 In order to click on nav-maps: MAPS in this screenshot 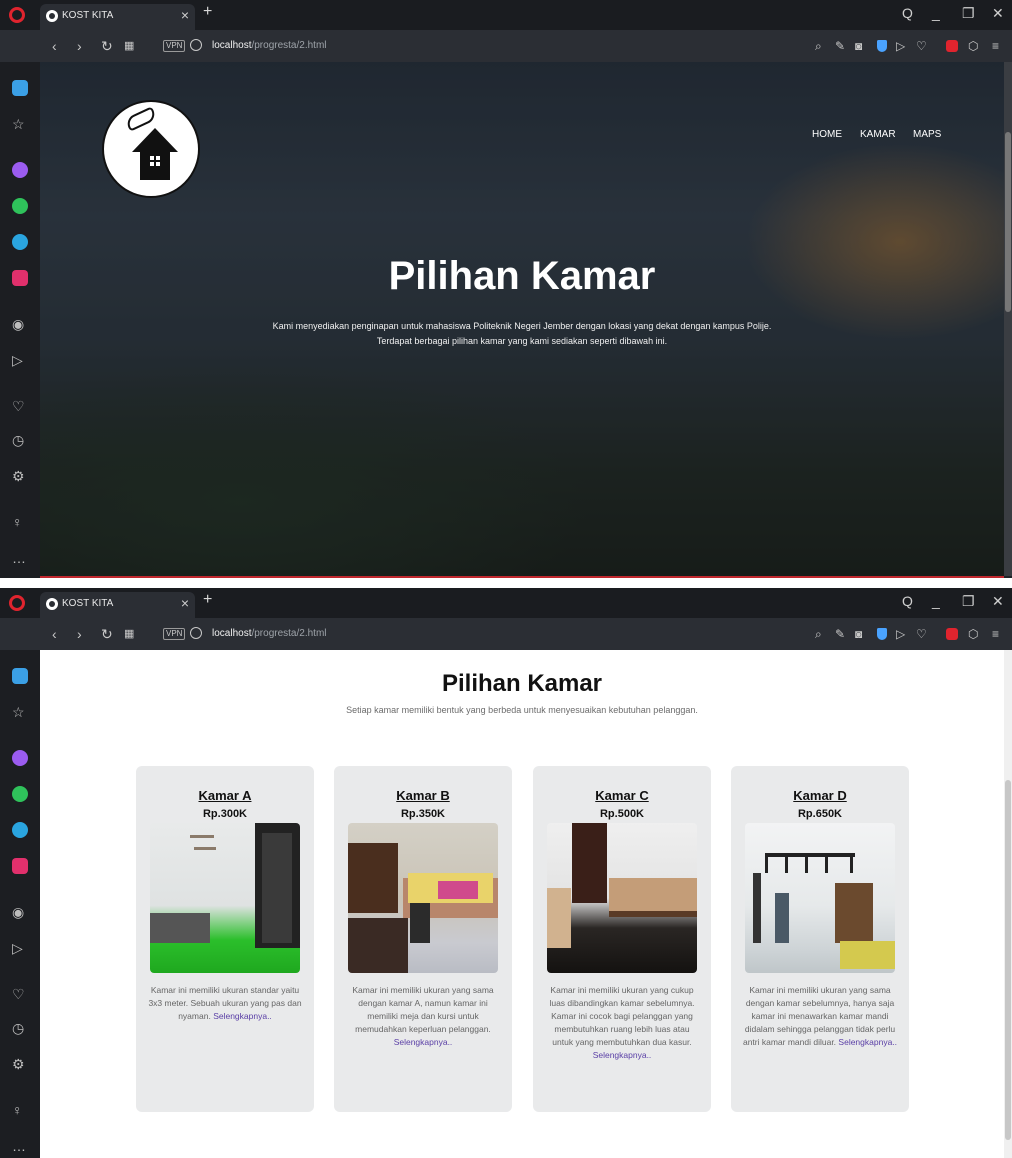, I will do `click(927, 134)`.